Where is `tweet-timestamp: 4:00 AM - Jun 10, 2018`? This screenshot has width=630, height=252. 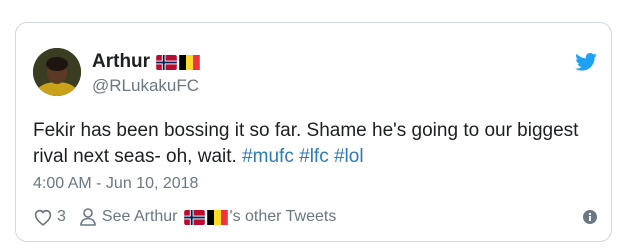 tweet-timestamp: 4:00 AM - Jun 10, 2018 is located at coordinates (115, 184).